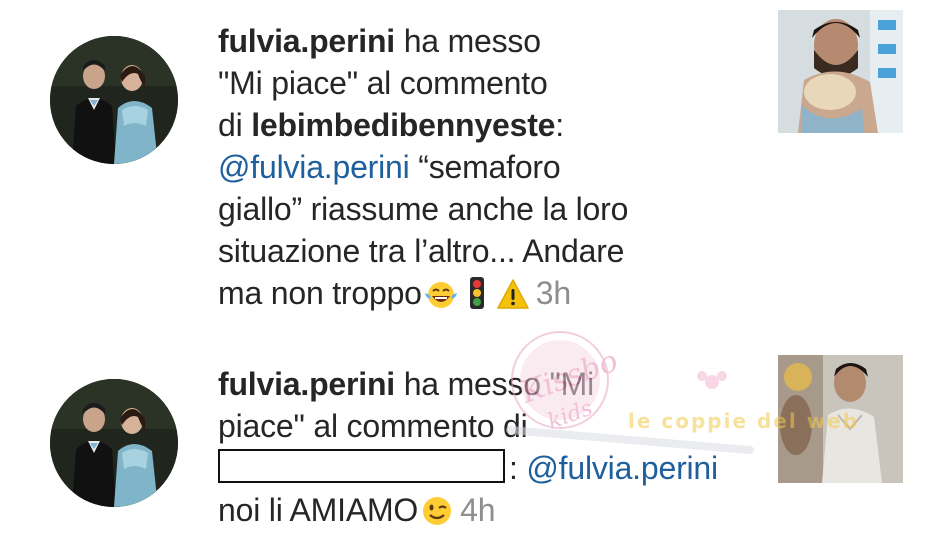 This screenshot has width=945, height=560. What do you see at coordinates (553, 293) in the screenshot?
I see `timestamp: 3h` at bounding box center [553, 293].